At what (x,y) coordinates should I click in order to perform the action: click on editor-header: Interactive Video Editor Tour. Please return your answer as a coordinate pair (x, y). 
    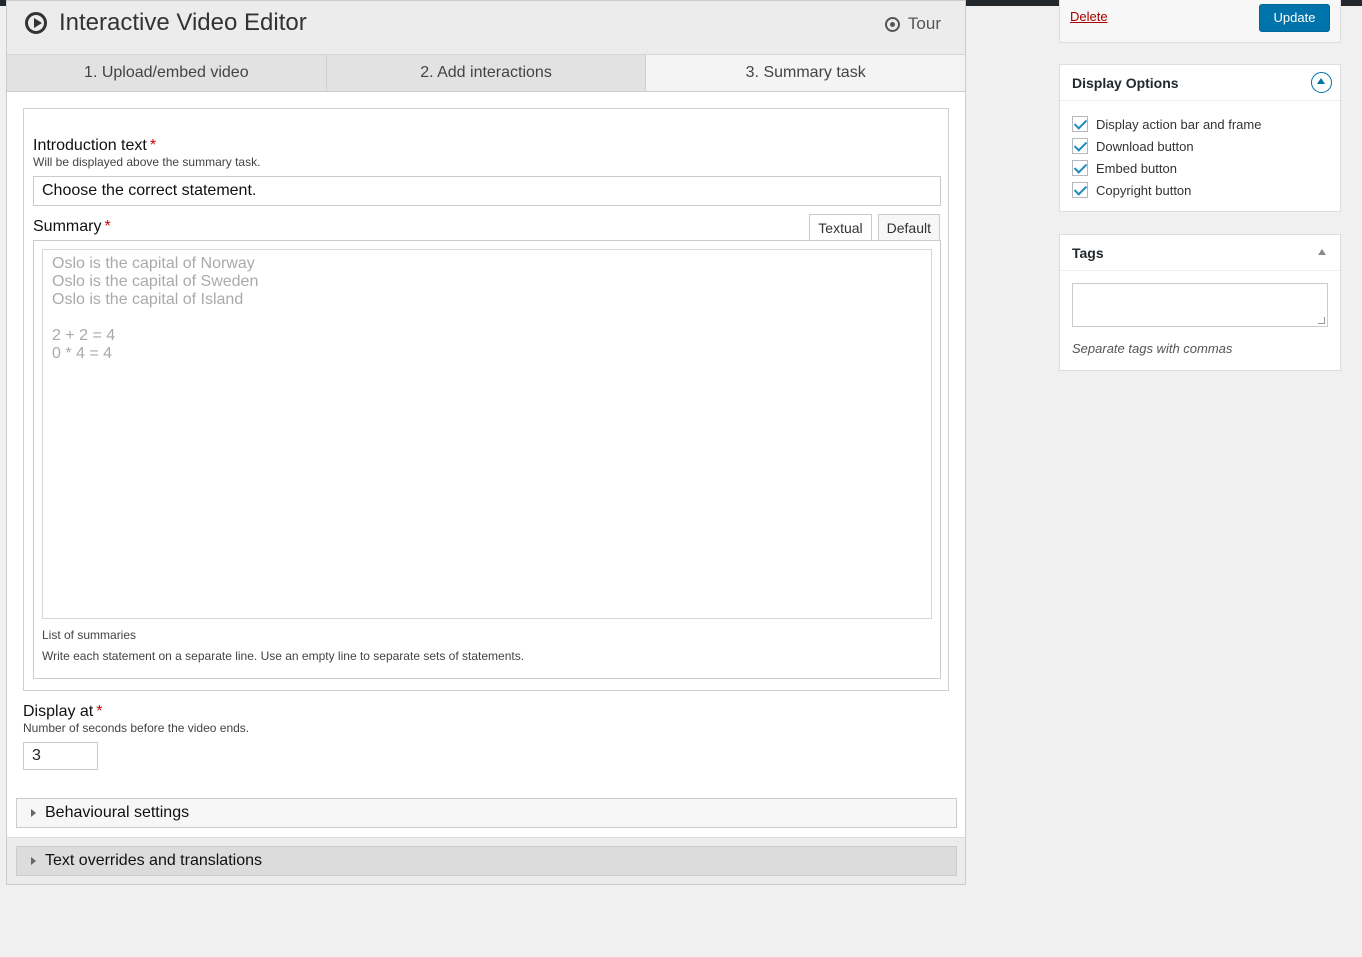
    Looking at the image, I should click on (486, 28).